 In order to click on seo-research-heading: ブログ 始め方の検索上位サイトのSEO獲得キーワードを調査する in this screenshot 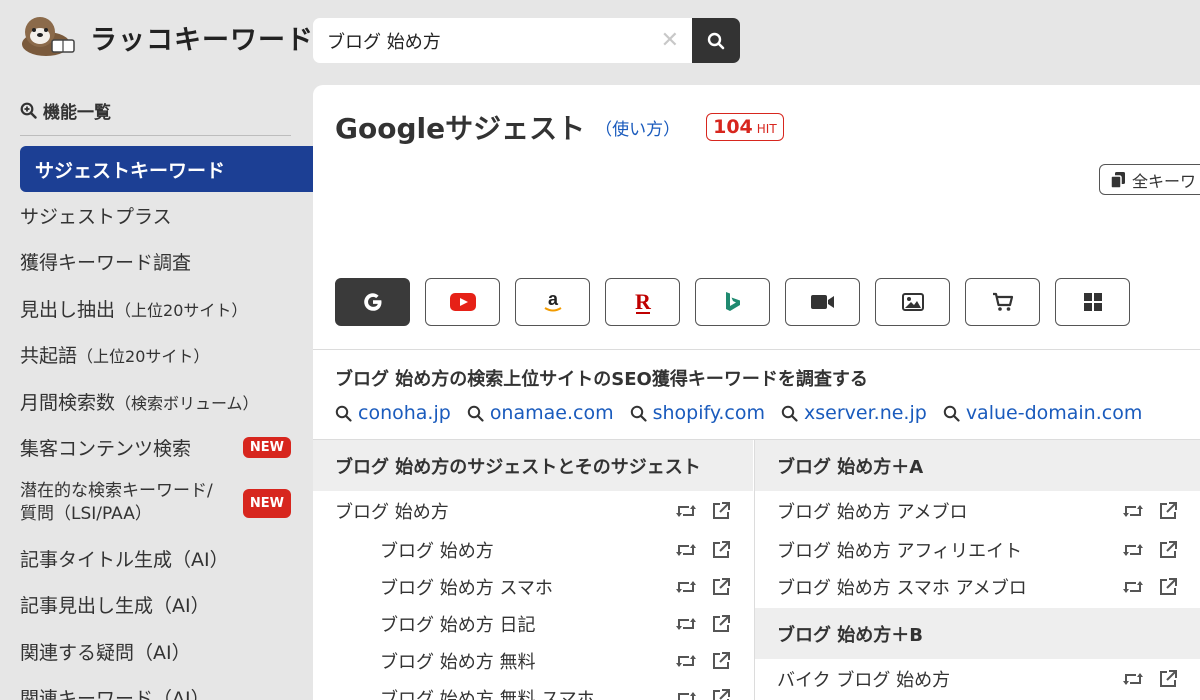, I will do `click(601, 379)`.